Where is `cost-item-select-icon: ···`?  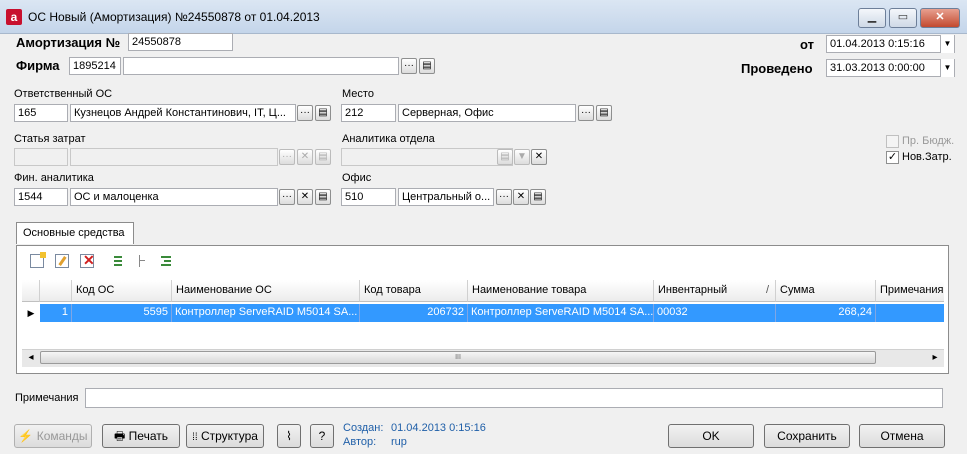 cost-item-select-icon: ··· is located at coordinates (287, 157).